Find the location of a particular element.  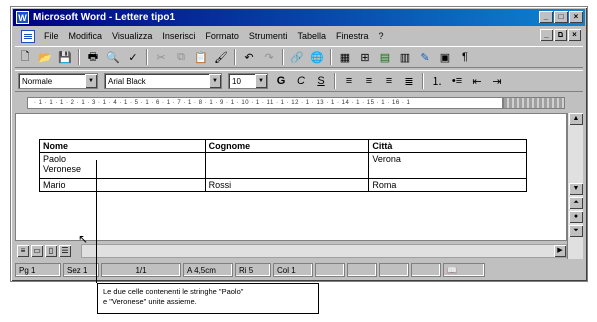

previous-page-icon: ⏶ is located at coordinates (576, 203).